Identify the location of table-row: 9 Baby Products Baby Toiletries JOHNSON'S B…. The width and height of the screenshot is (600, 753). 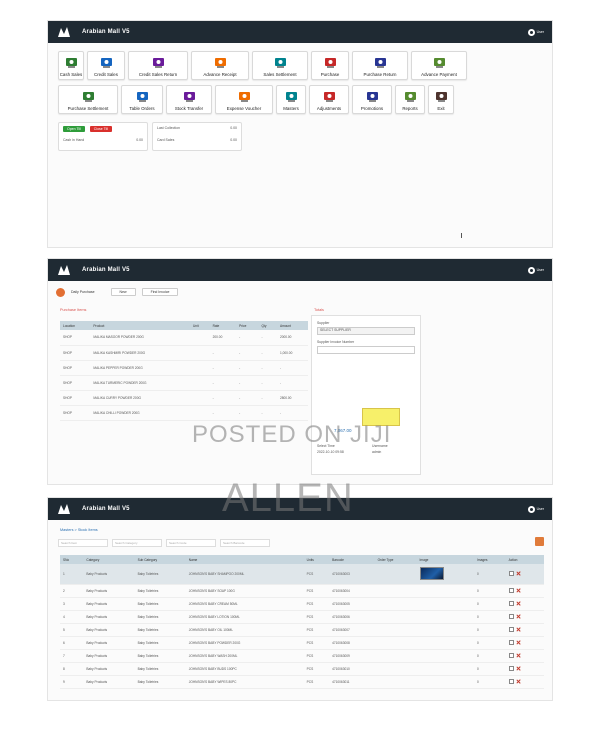
(302, 682).